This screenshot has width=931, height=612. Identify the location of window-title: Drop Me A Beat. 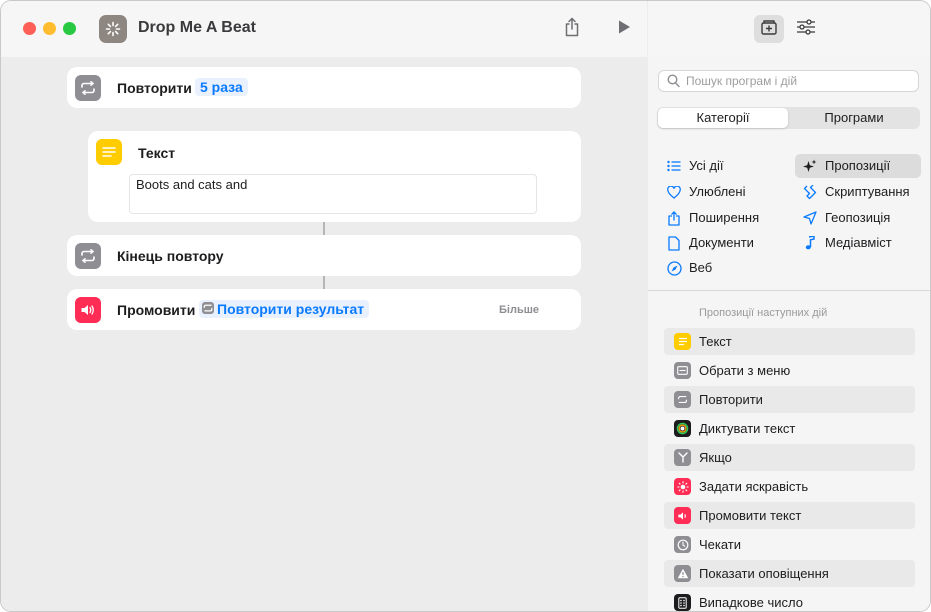
(197, 27).